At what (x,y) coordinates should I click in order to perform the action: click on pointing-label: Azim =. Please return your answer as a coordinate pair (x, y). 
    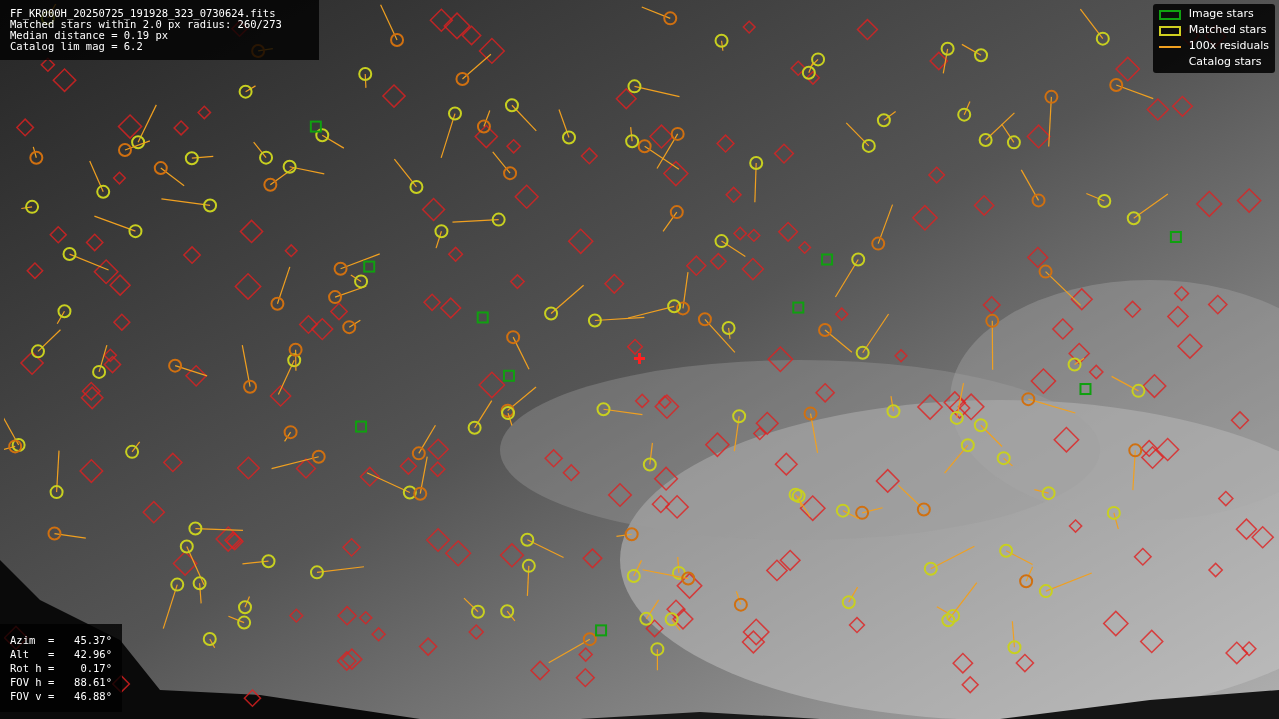
    Looking at the image, I should click on (32, 640).